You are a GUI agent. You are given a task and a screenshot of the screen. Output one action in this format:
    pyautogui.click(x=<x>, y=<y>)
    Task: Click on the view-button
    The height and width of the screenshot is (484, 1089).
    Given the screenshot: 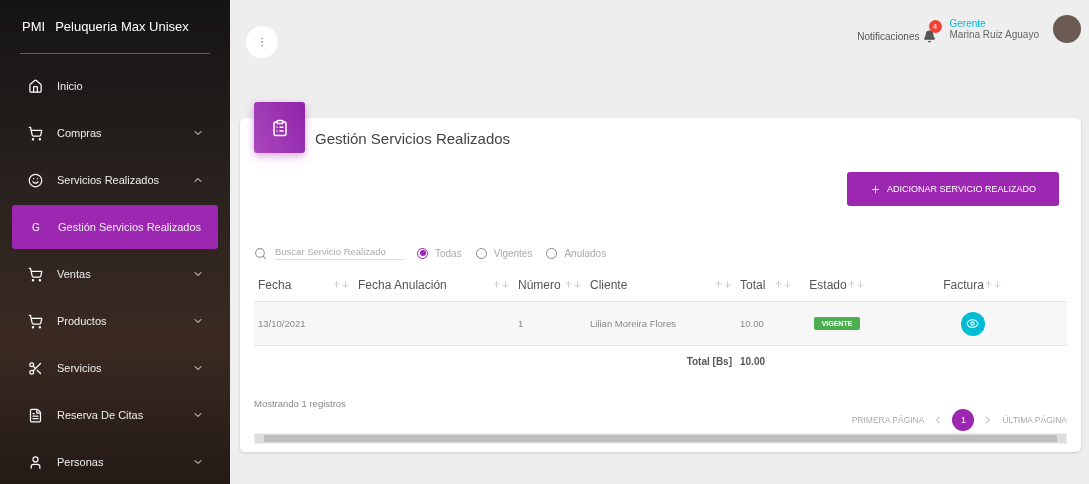 What is the action you would take?
    pyautogui.click(x=972, y=323)
    